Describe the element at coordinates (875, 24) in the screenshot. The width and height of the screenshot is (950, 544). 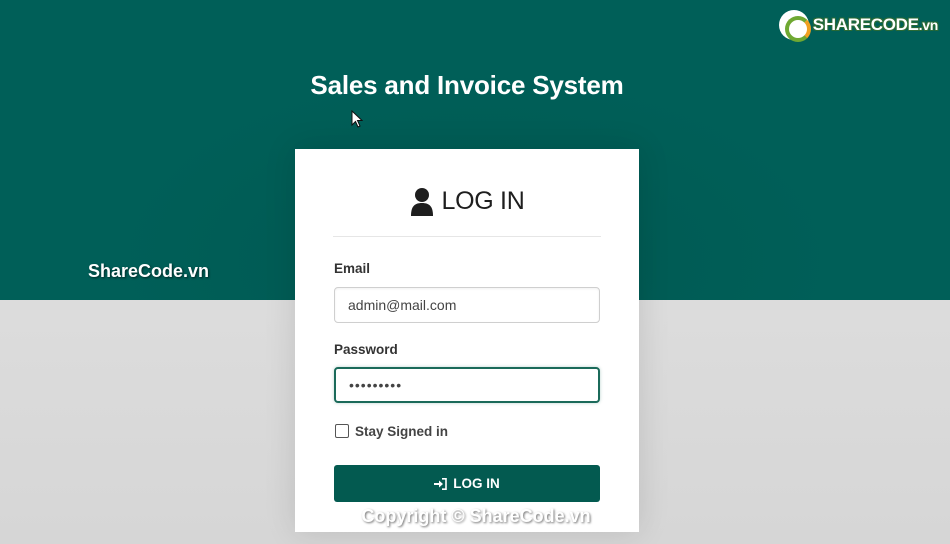
I see `sharecode-logo-text: SHARECODE.vn` at that location.